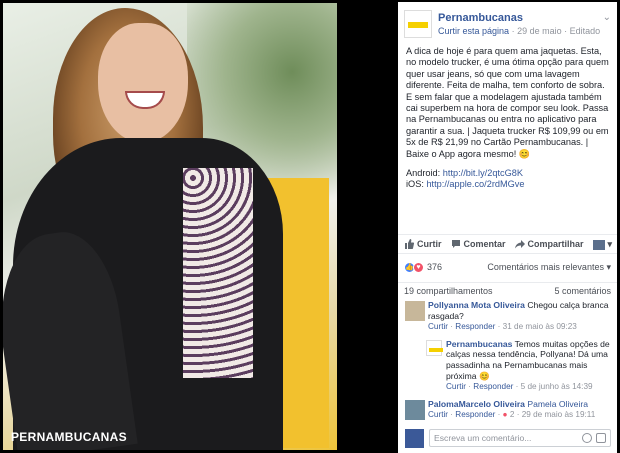 This screenshot has width=620, height=453. What do you see at coordinates (582, 291) in the screenshot?
I see `comments-count: 5 comentários` at bounding box center [582, 291].